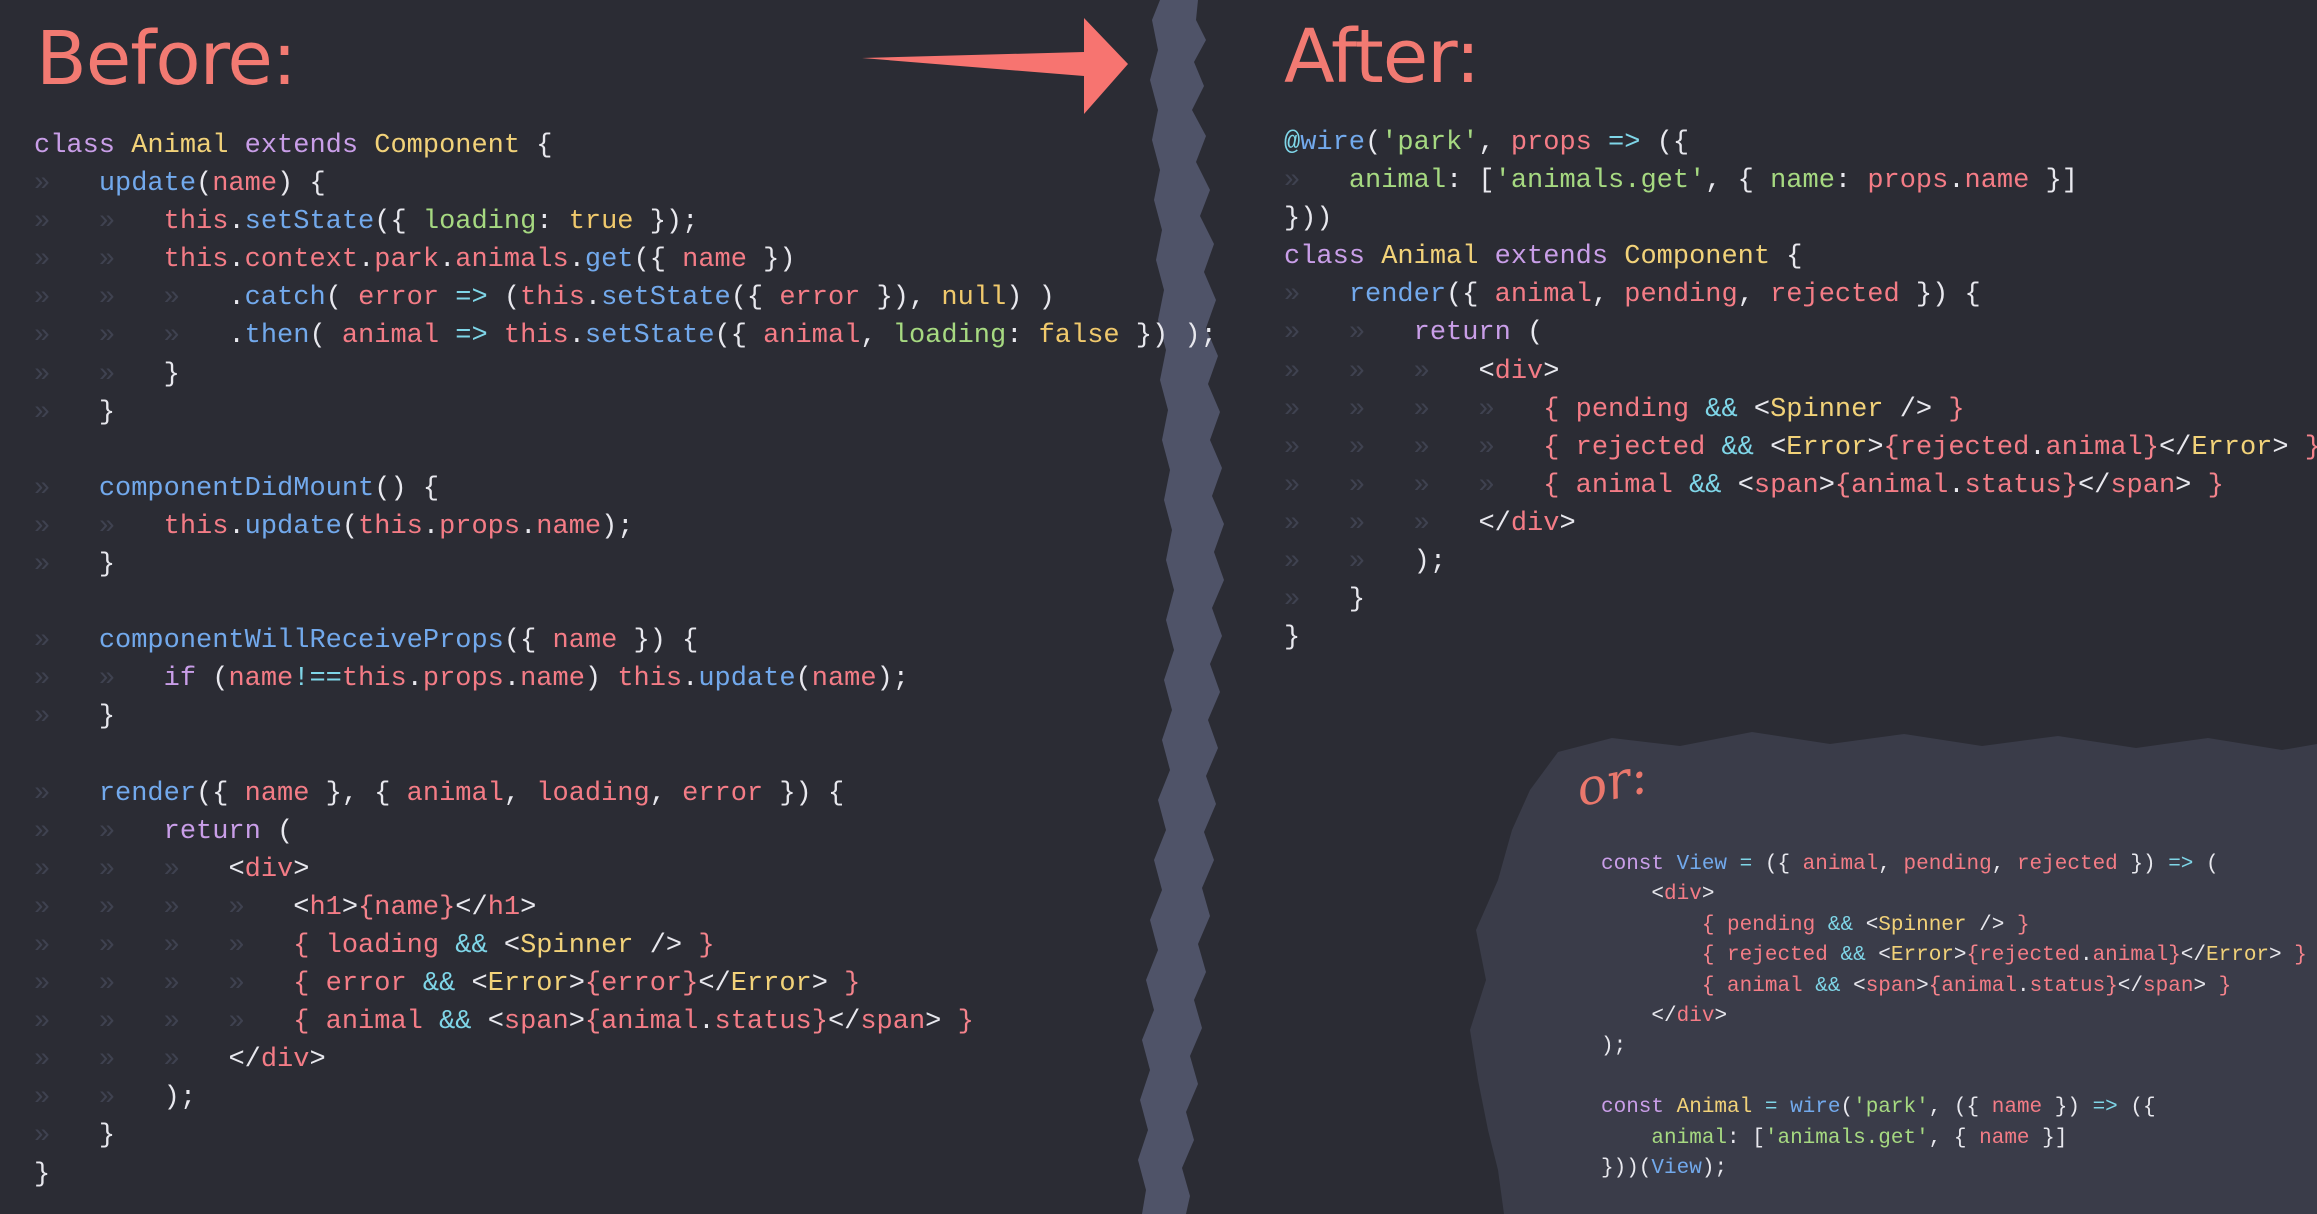 Image resolution: width=2317 pixels, height=1214 pixels. I want to click on code-line: }))(View);, so click(1664, 1168).